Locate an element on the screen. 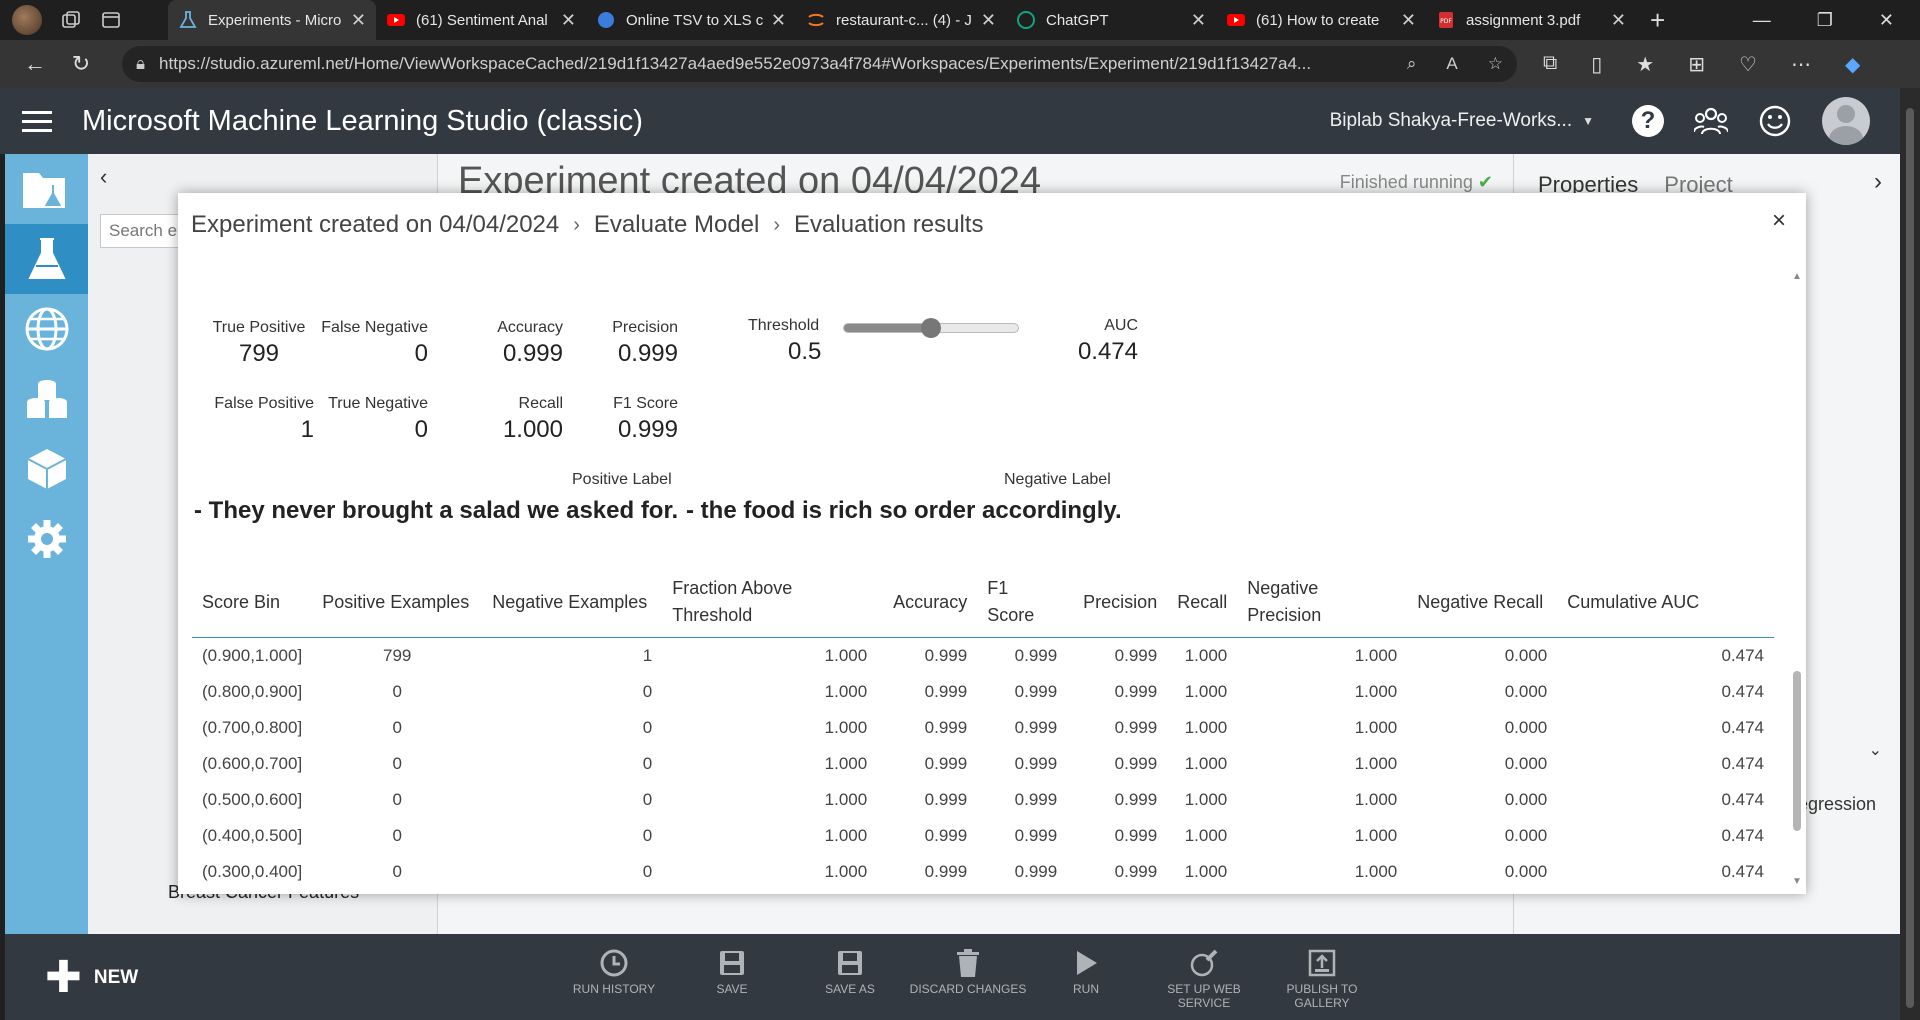  table-cell: 0.474 is located at coordinates (1742, 799).